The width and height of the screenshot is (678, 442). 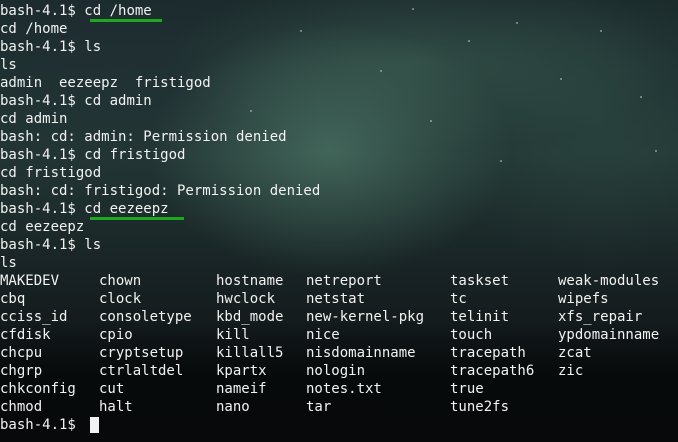 What do you see at coordinates (480, 407) in the screenshot?
I see `file-entry: tune2fs` at bounding box center [480, 407].